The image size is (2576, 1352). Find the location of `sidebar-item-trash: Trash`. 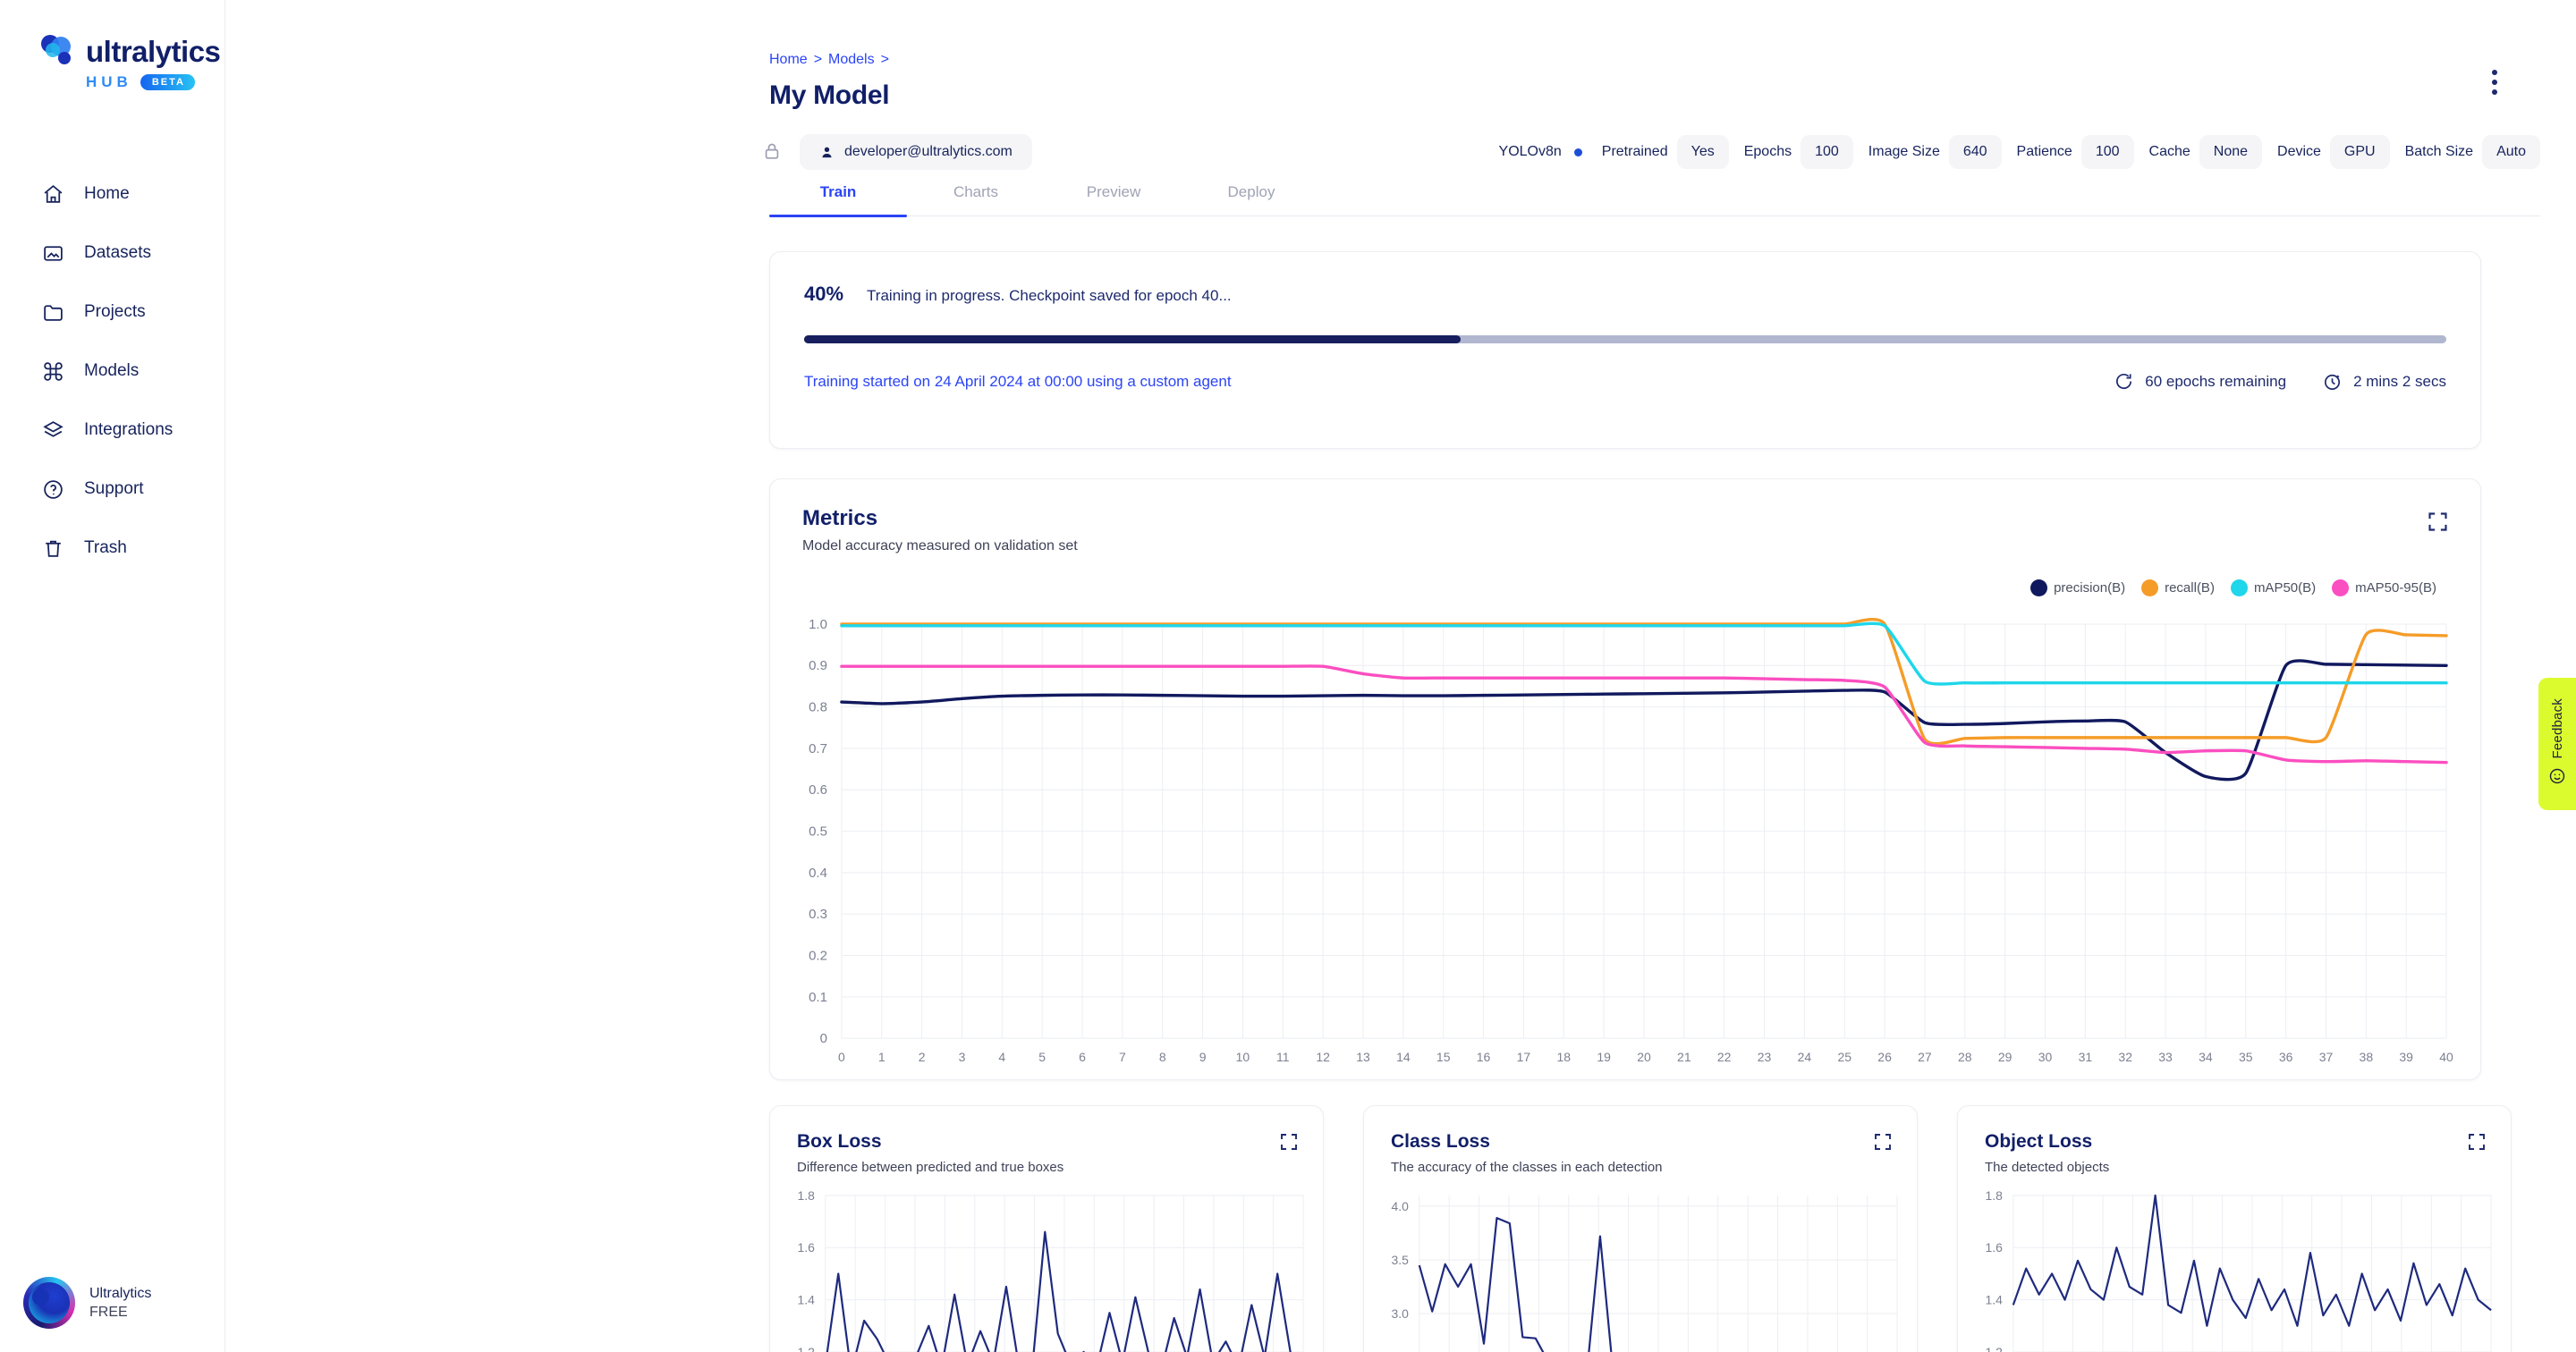

sidebar-item-trash: Trash is located at coordinates (112, 548).